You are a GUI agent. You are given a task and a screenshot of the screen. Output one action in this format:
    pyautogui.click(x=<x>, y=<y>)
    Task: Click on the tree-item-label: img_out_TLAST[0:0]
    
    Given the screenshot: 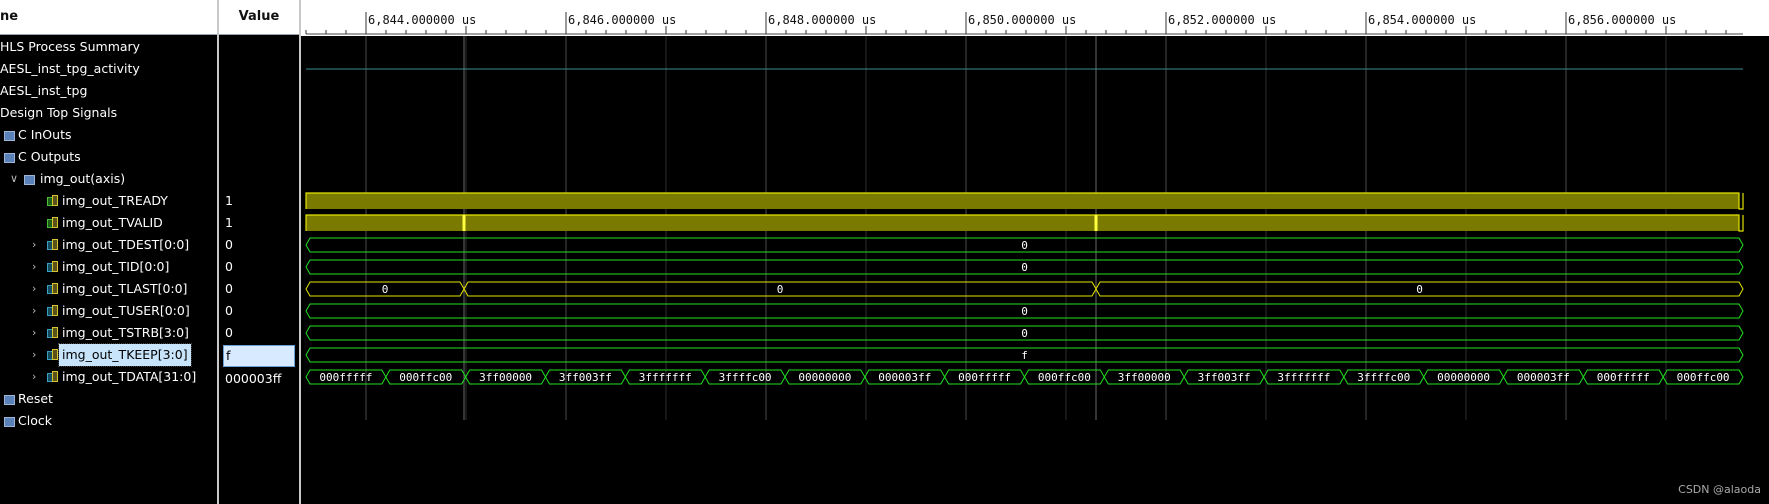 What is the action you would take?
    pyautogui.click(x=125, y=288)
    